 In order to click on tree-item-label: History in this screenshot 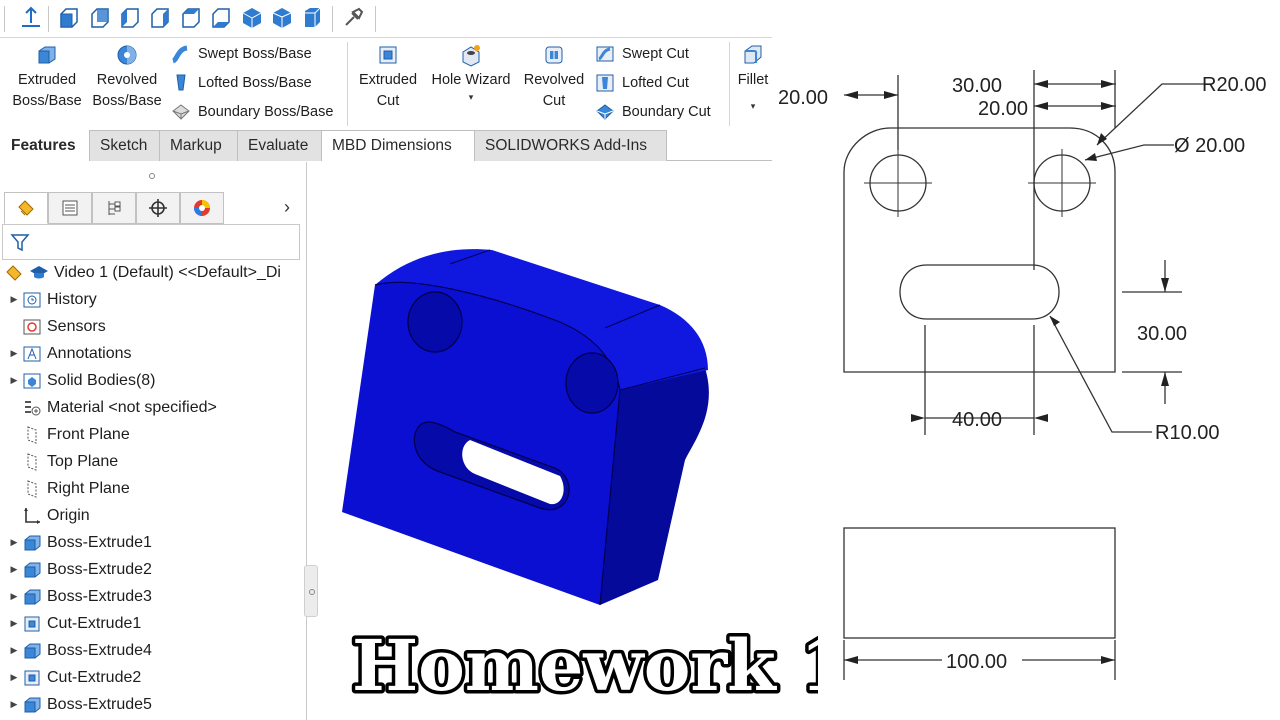, I will do `click(72, 299)`.